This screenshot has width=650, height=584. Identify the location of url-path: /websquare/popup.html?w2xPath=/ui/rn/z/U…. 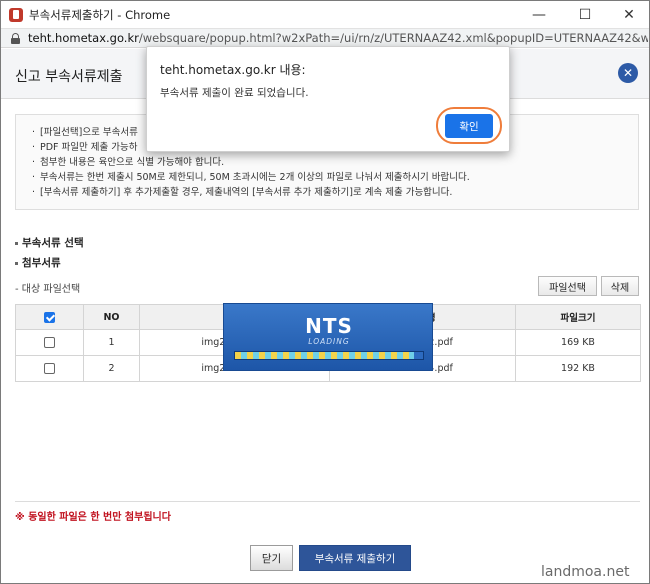
(393, 38).